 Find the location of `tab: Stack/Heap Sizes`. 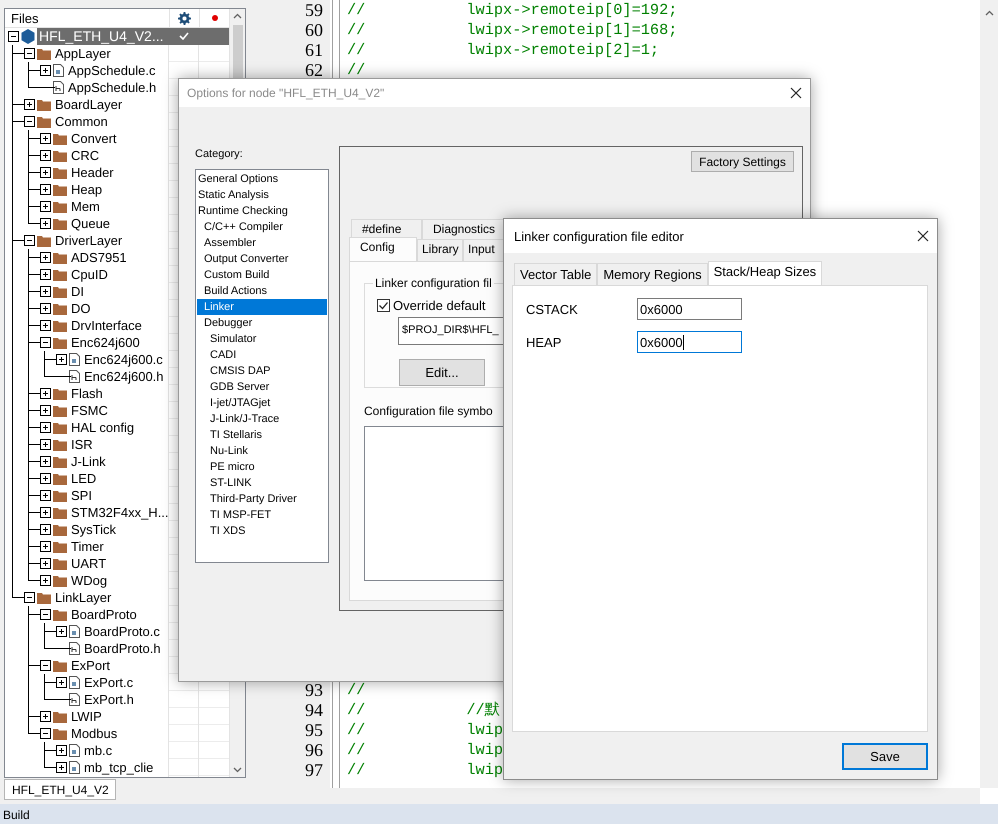

tab: Stack/Heap Sizes is located at coordinates (765, 273).